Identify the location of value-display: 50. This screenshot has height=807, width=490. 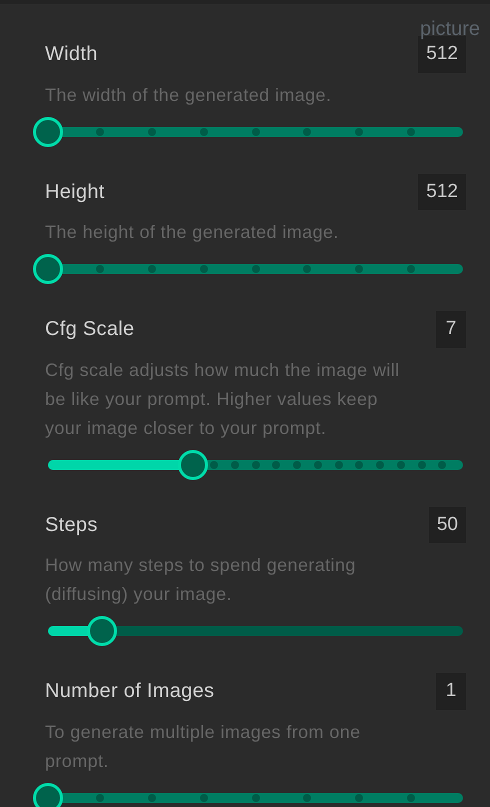
(447, 524).